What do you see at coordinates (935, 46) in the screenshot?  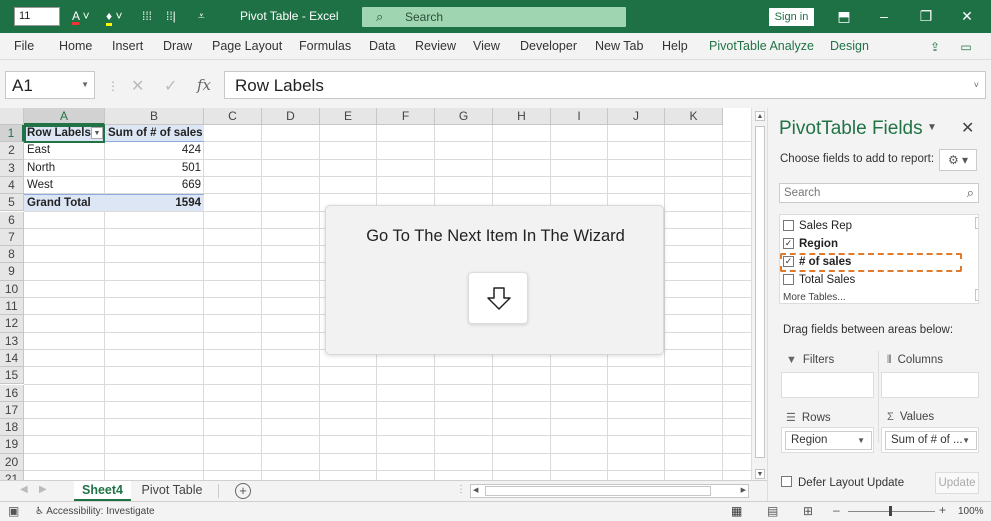 I see `share-icon: ⇪` at bounding box center [935, 46].